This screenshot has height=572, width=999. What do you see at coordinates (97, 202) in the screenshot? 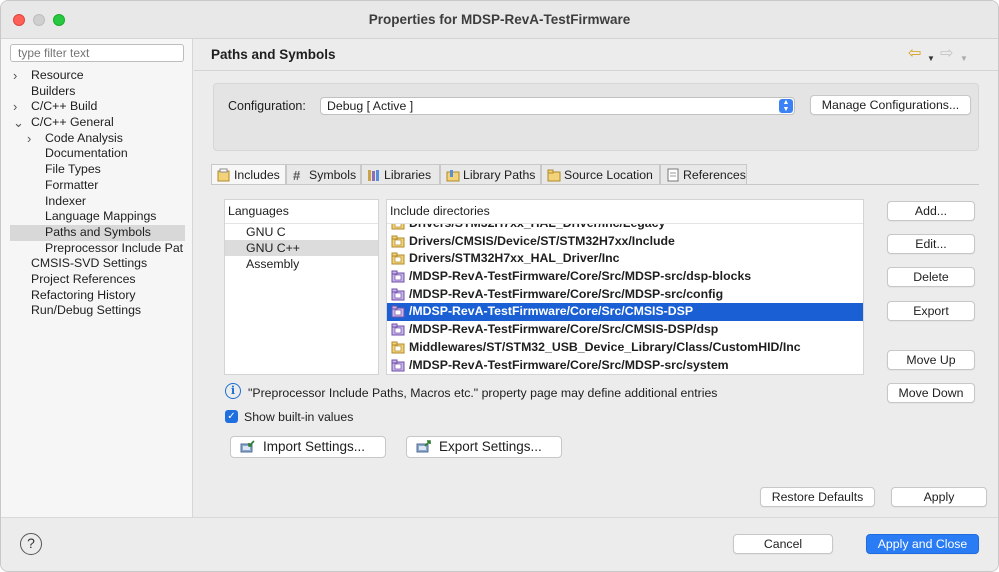
I see `tree-item: Indexer` at bounding box center [97, 202].